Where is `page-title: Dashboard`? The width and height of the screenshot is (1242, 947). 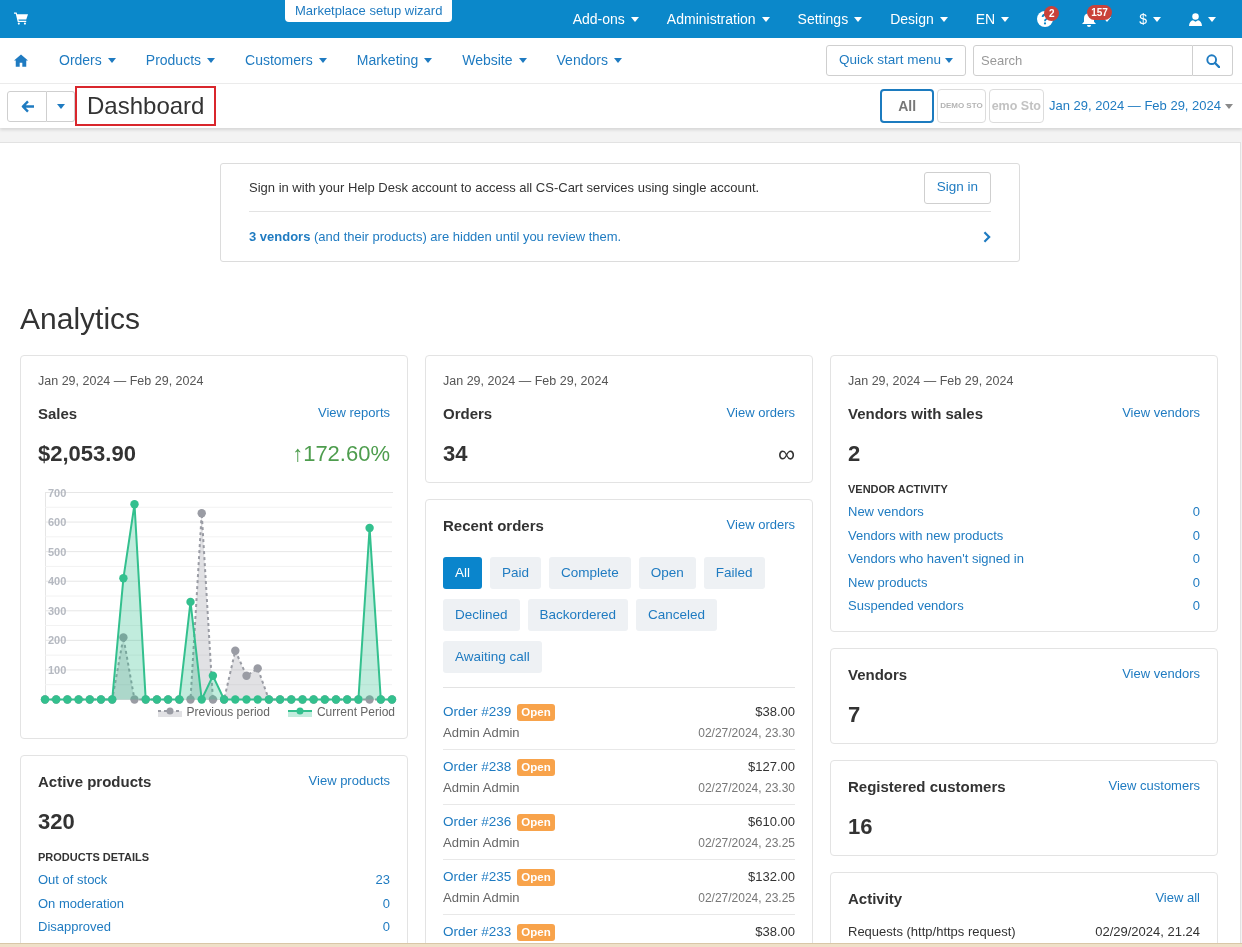
page-title: Dashboard is located at coordinates (146, 106).